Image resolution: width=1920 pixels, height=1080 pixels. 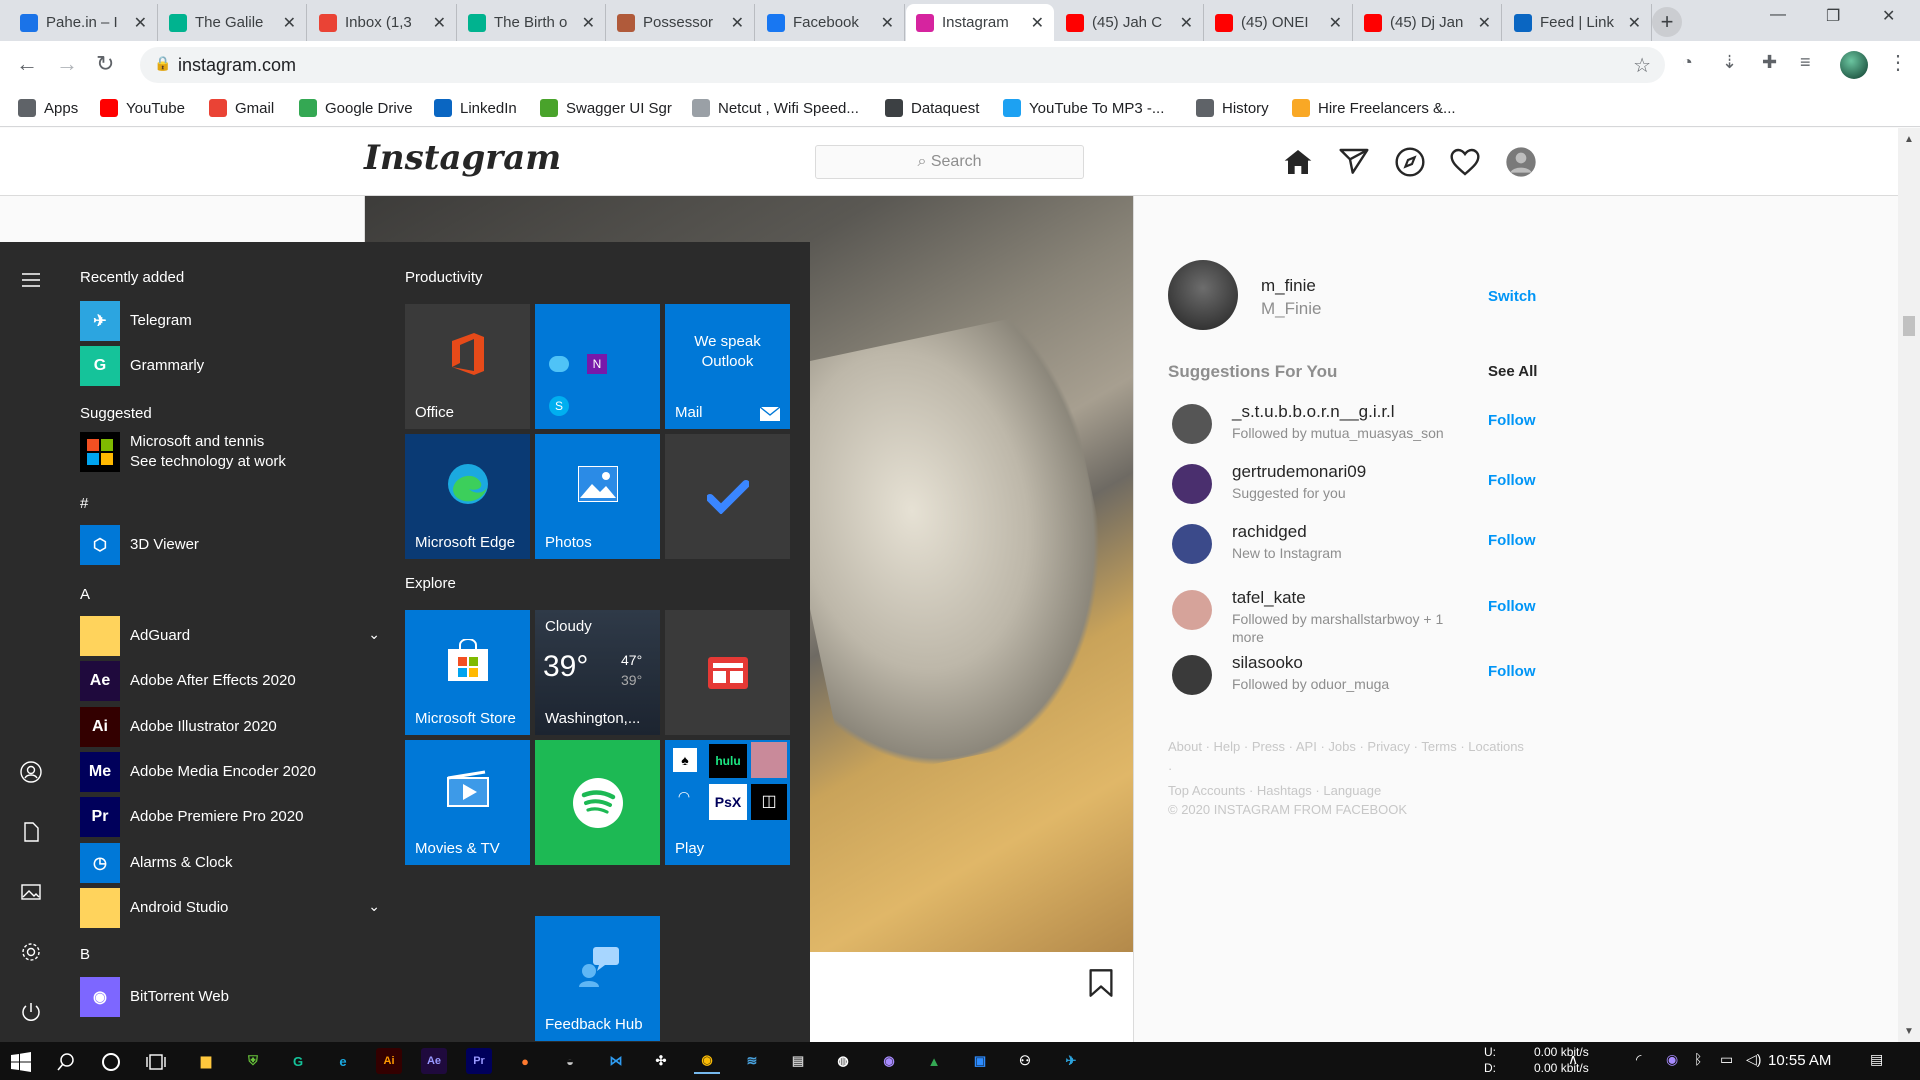 What do you see at coordinates (1267, 663) in the screenshot?
I see `suggestion-username: silasooko` at bounding box center [1267, 663].